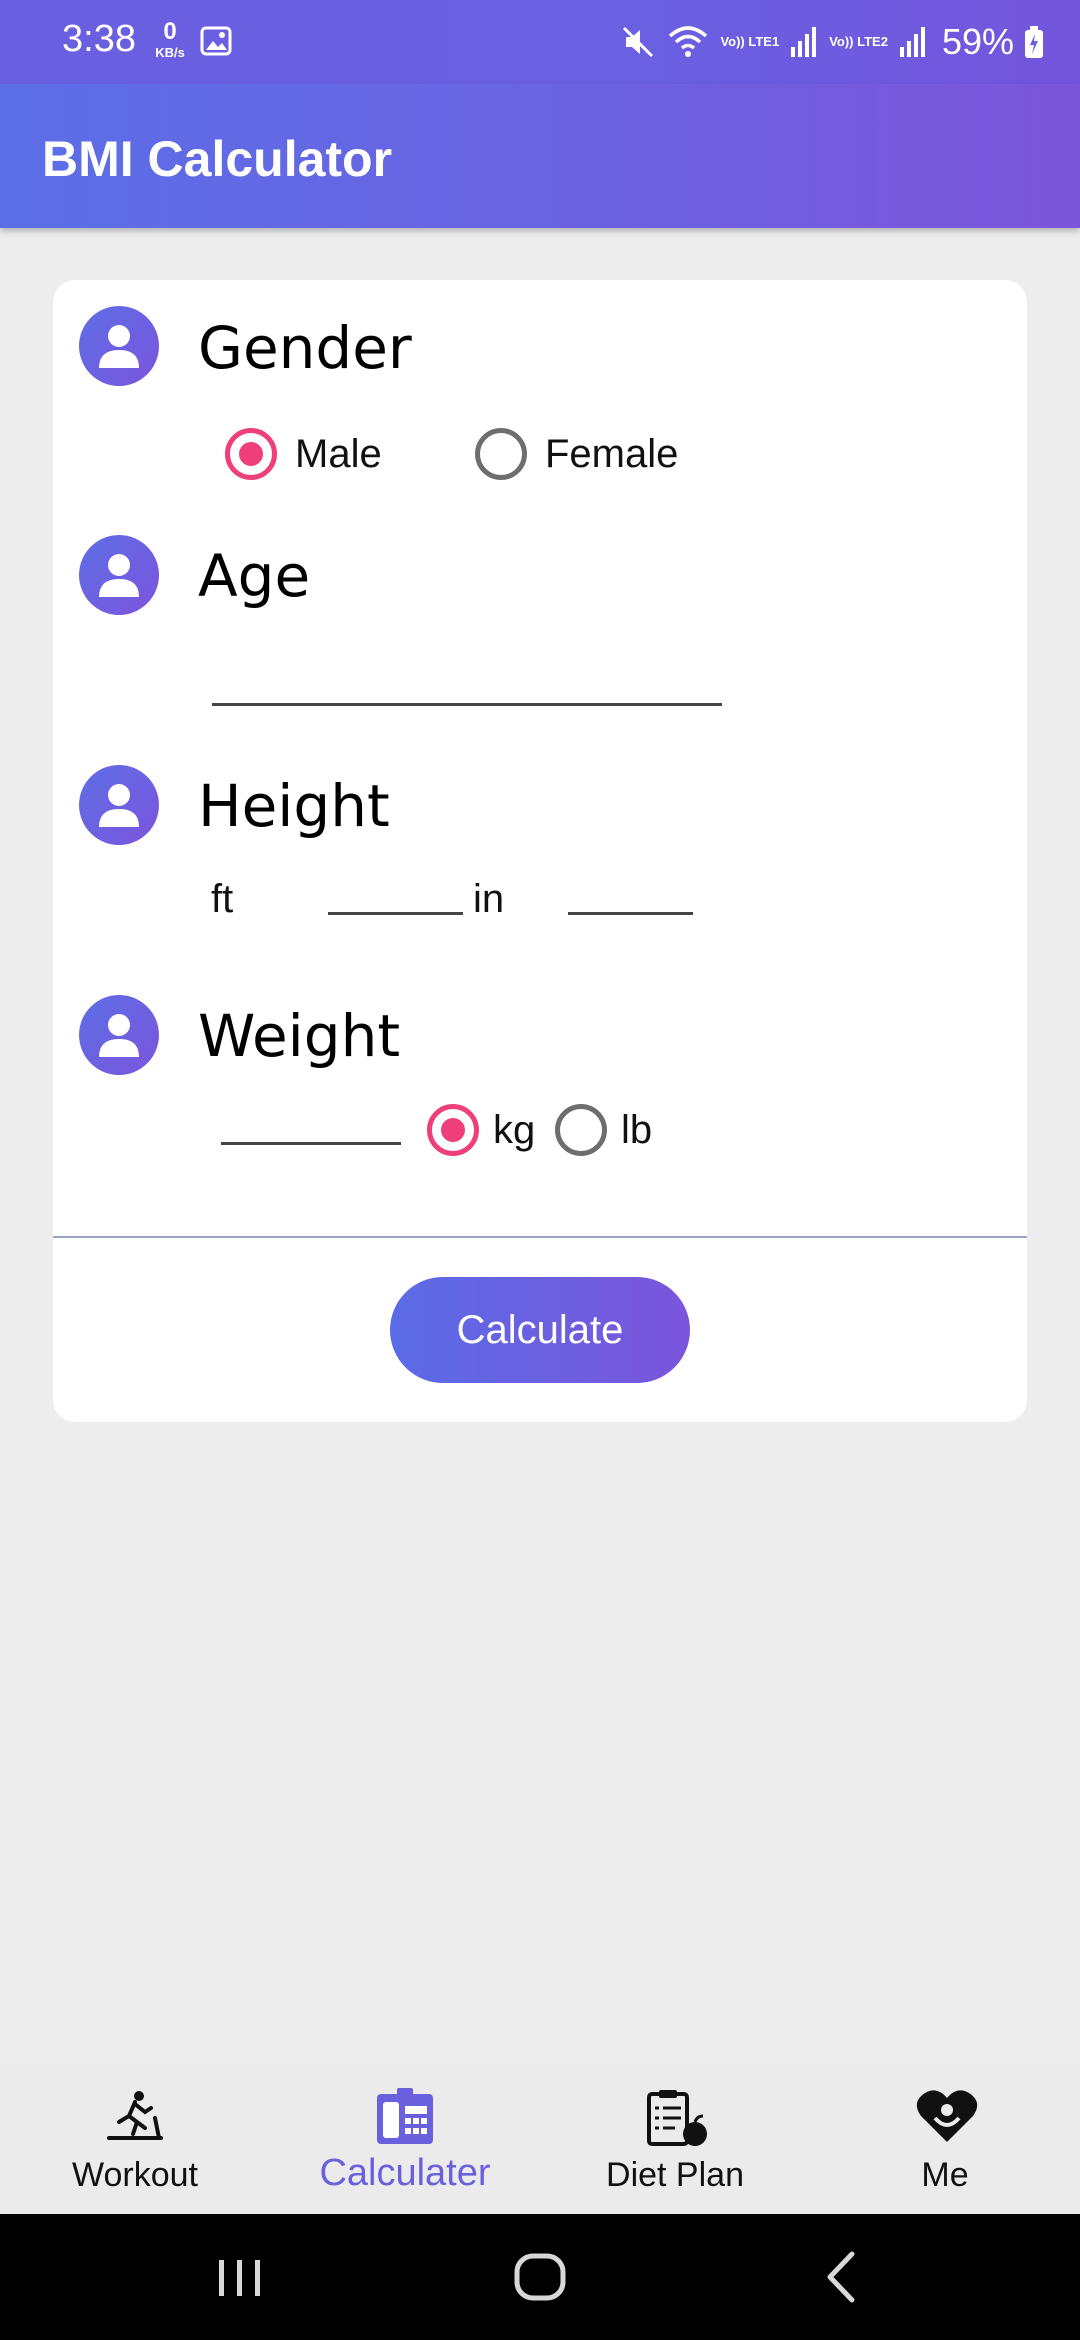  Describe the element at coordinates (540, 156) in the screenshot. I see `app-bar: BMI Calculator` at that location.